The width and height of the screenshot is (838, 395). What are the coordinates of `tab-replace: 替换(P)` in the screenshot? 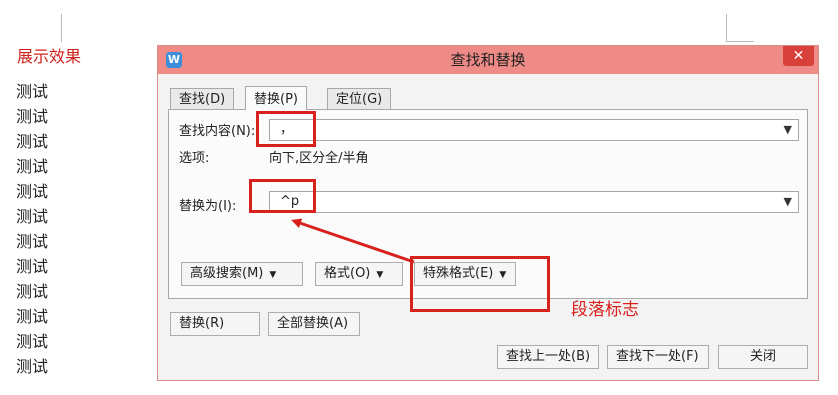 It's located at (276, 98).